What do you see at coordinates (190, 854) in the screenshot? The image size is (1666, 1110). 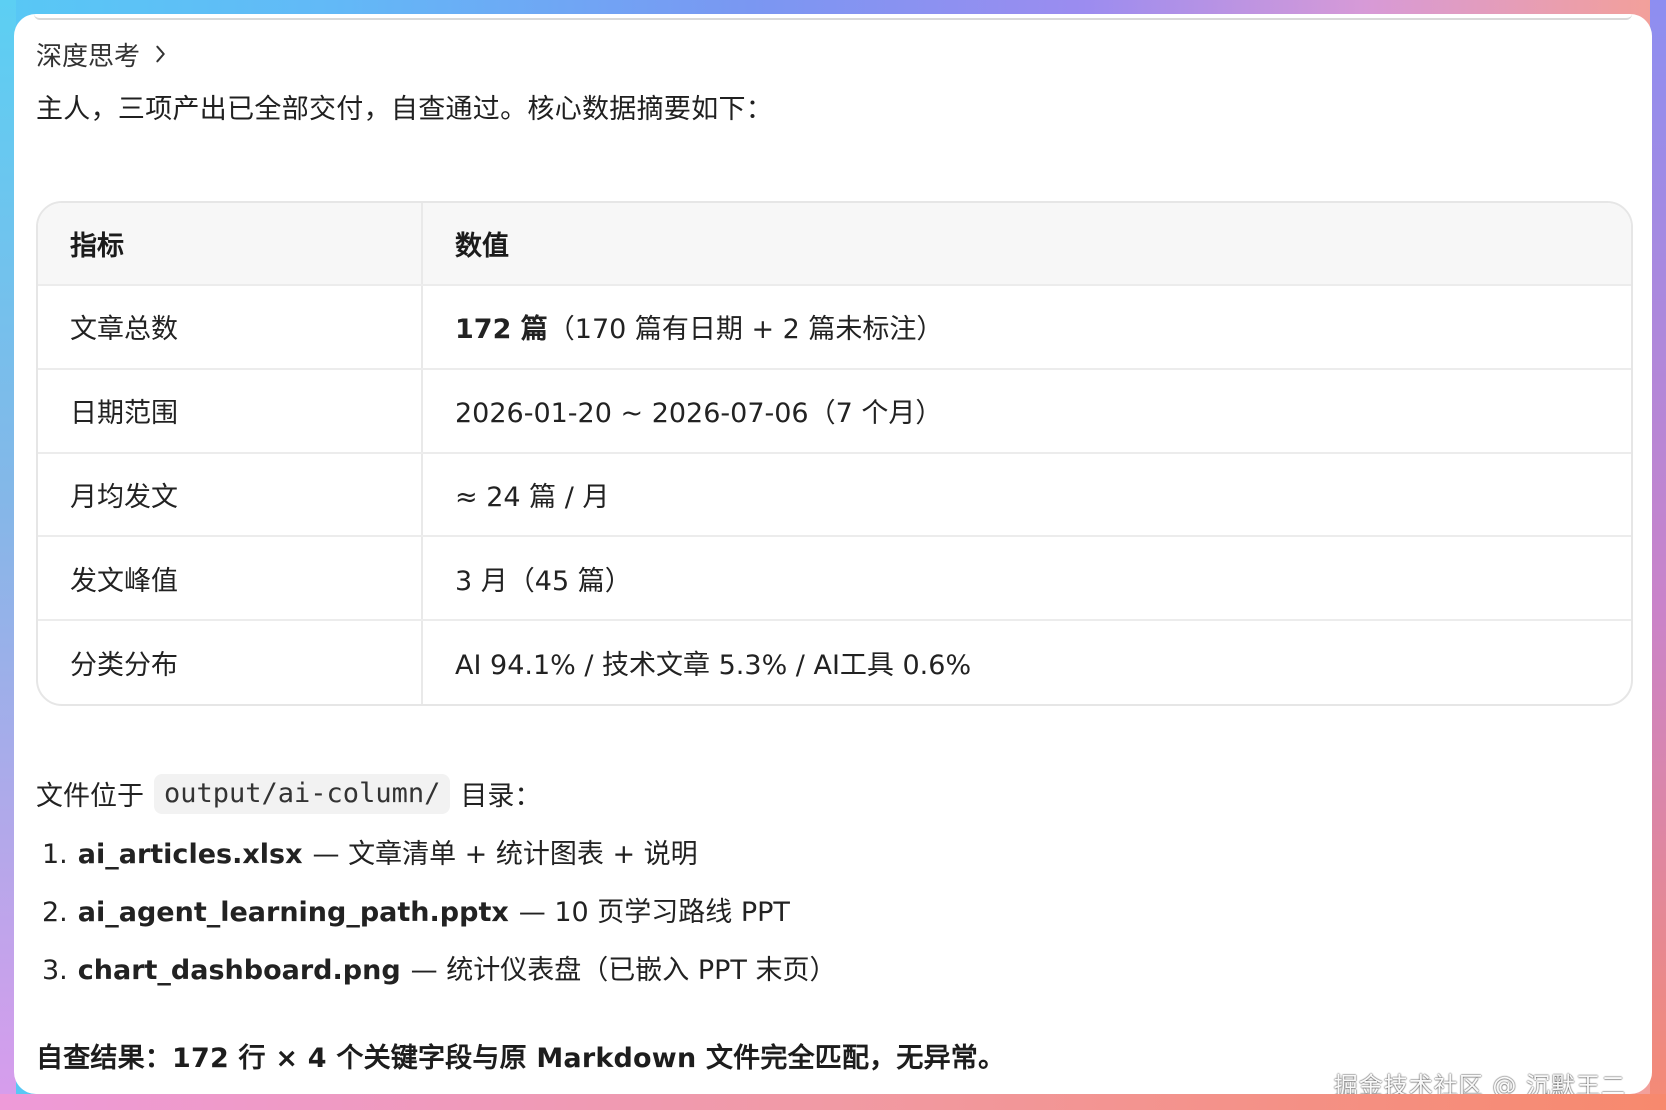 I see `file-name: ai_articles.xlsx` at bounding box center [190, 854].